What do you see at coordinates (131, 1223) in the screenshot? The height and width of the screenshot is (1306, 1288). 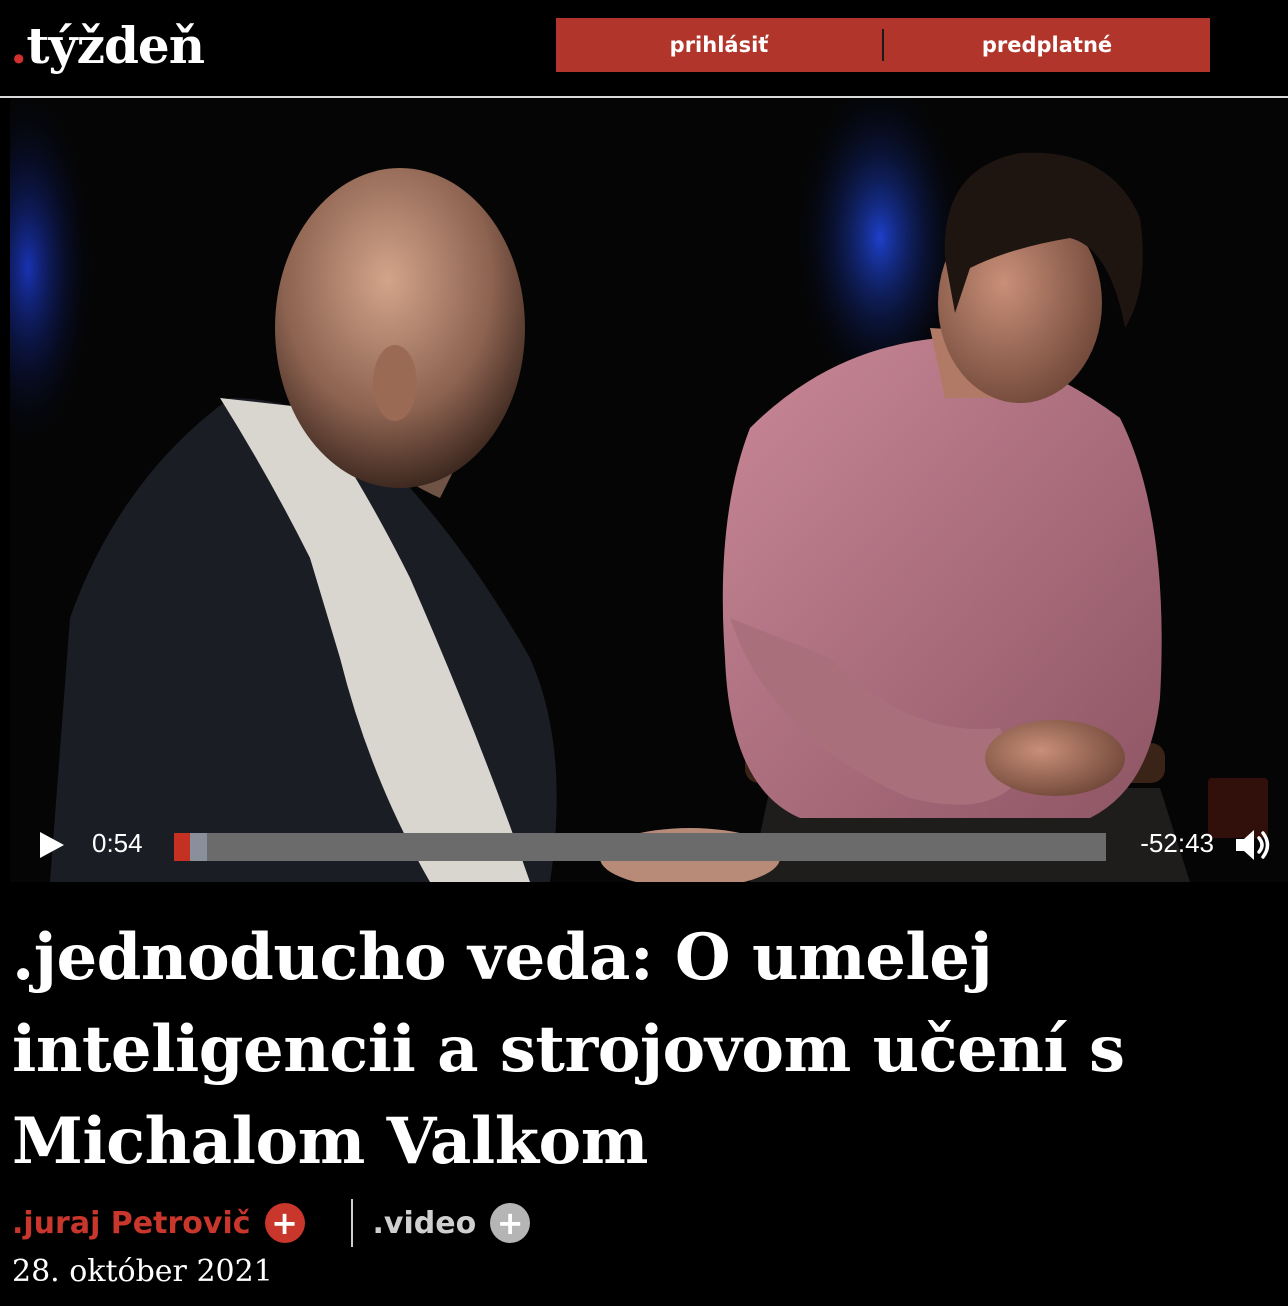 I see `author-link: .juraj Petrovič` at bounding box center [131, 1223].